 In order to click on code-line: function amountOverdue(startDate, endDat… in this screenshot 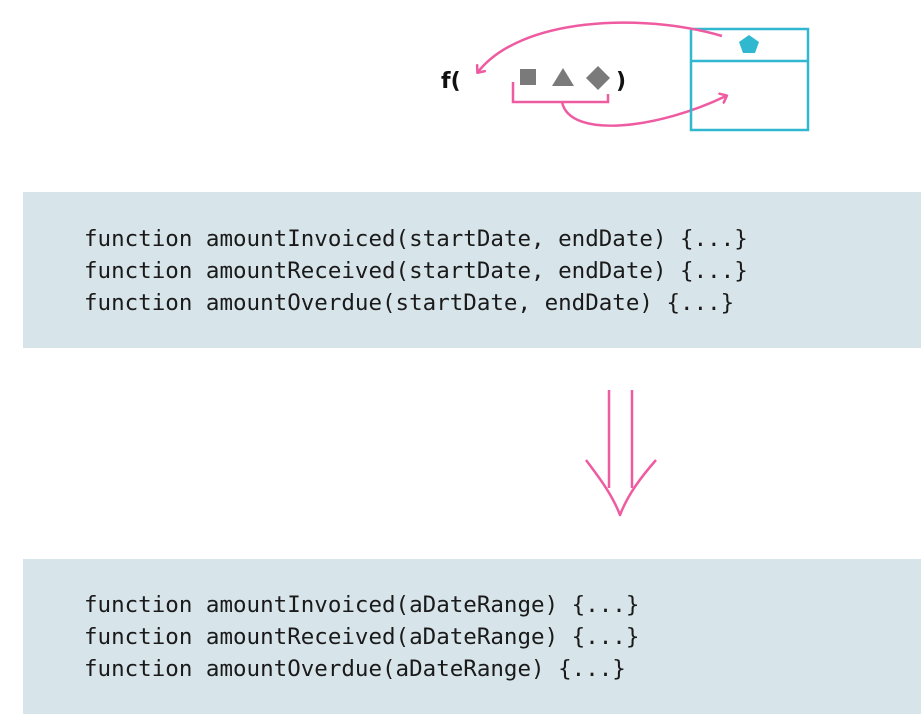, I will do `click(409, 303)`.